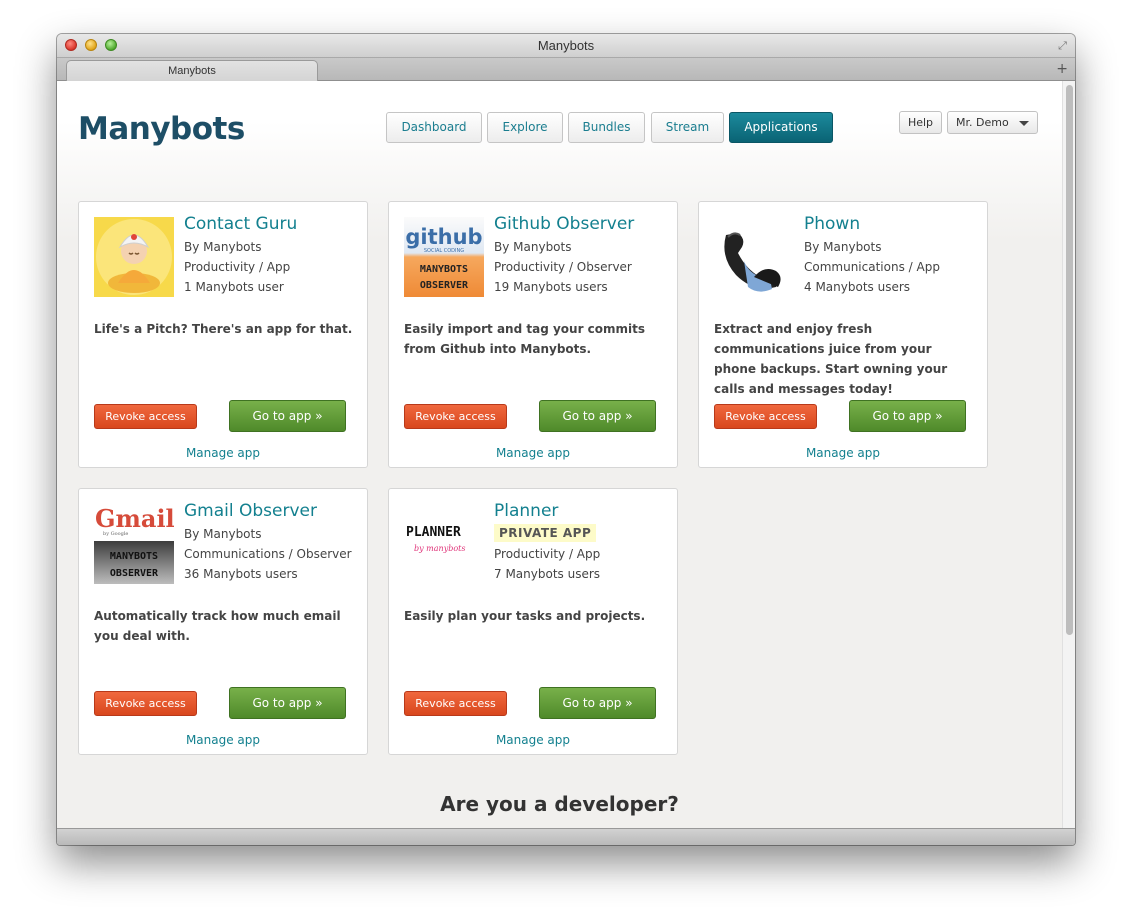 This screenshot has height=924, width=1132. I want to click on minimize-window-button, so click(91, 45).